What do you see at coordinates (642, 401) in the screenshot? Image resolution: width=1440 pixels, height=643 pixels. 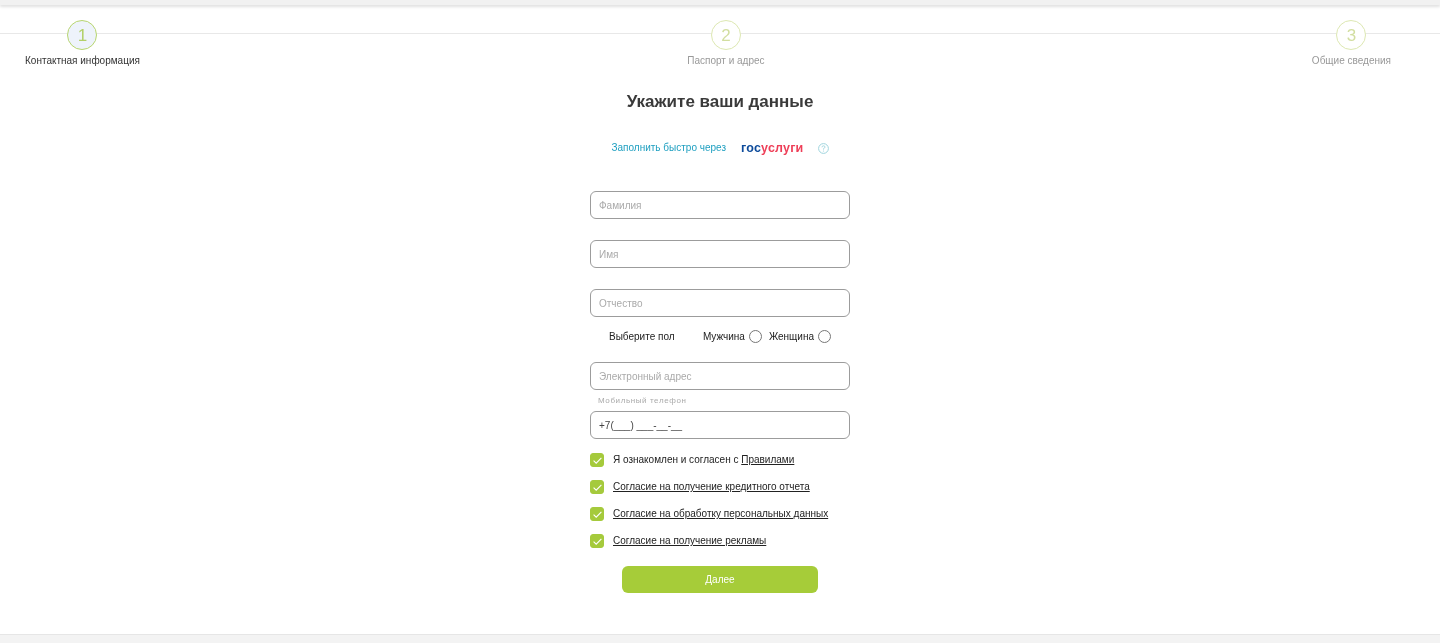 I see `field-label: Мобильный телефон` at bounding box center [642, 401].